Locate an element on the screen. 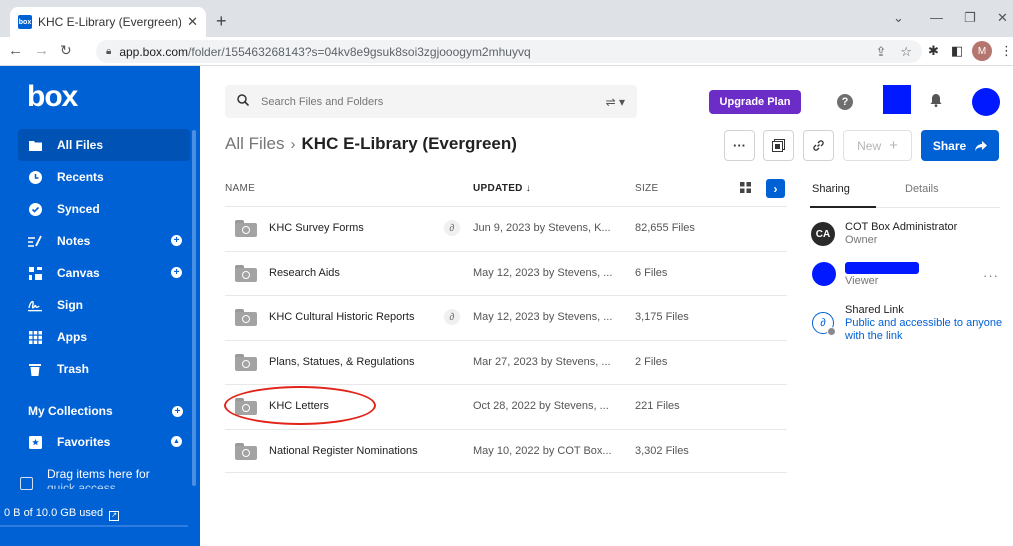 Image resolution: width=1013 pixels, height=546 pixels. close-tab-icon: ✕ is located at coordinates (192, 22).